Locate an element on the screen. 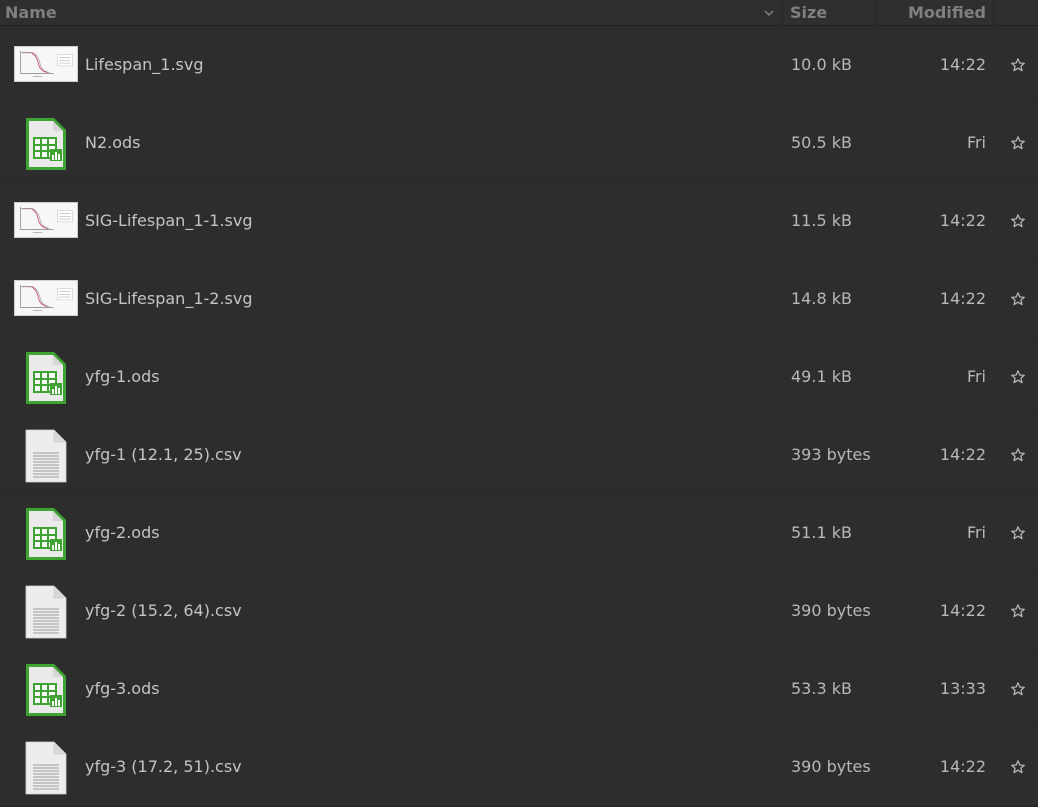 This screenshot has height=807, width=1038. file-name: yfg-3 (17.2, 51).csv is located at coordinates (163, 766).